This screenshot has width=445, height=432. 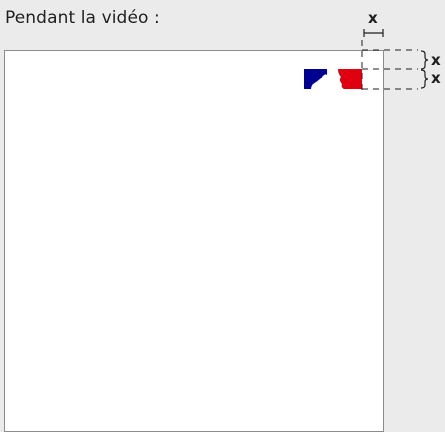 What do you see at coordinates (436, 78) in the screenshot?
I see `vertical-margin-label-bottom: x` at bounding box center [436, 78].